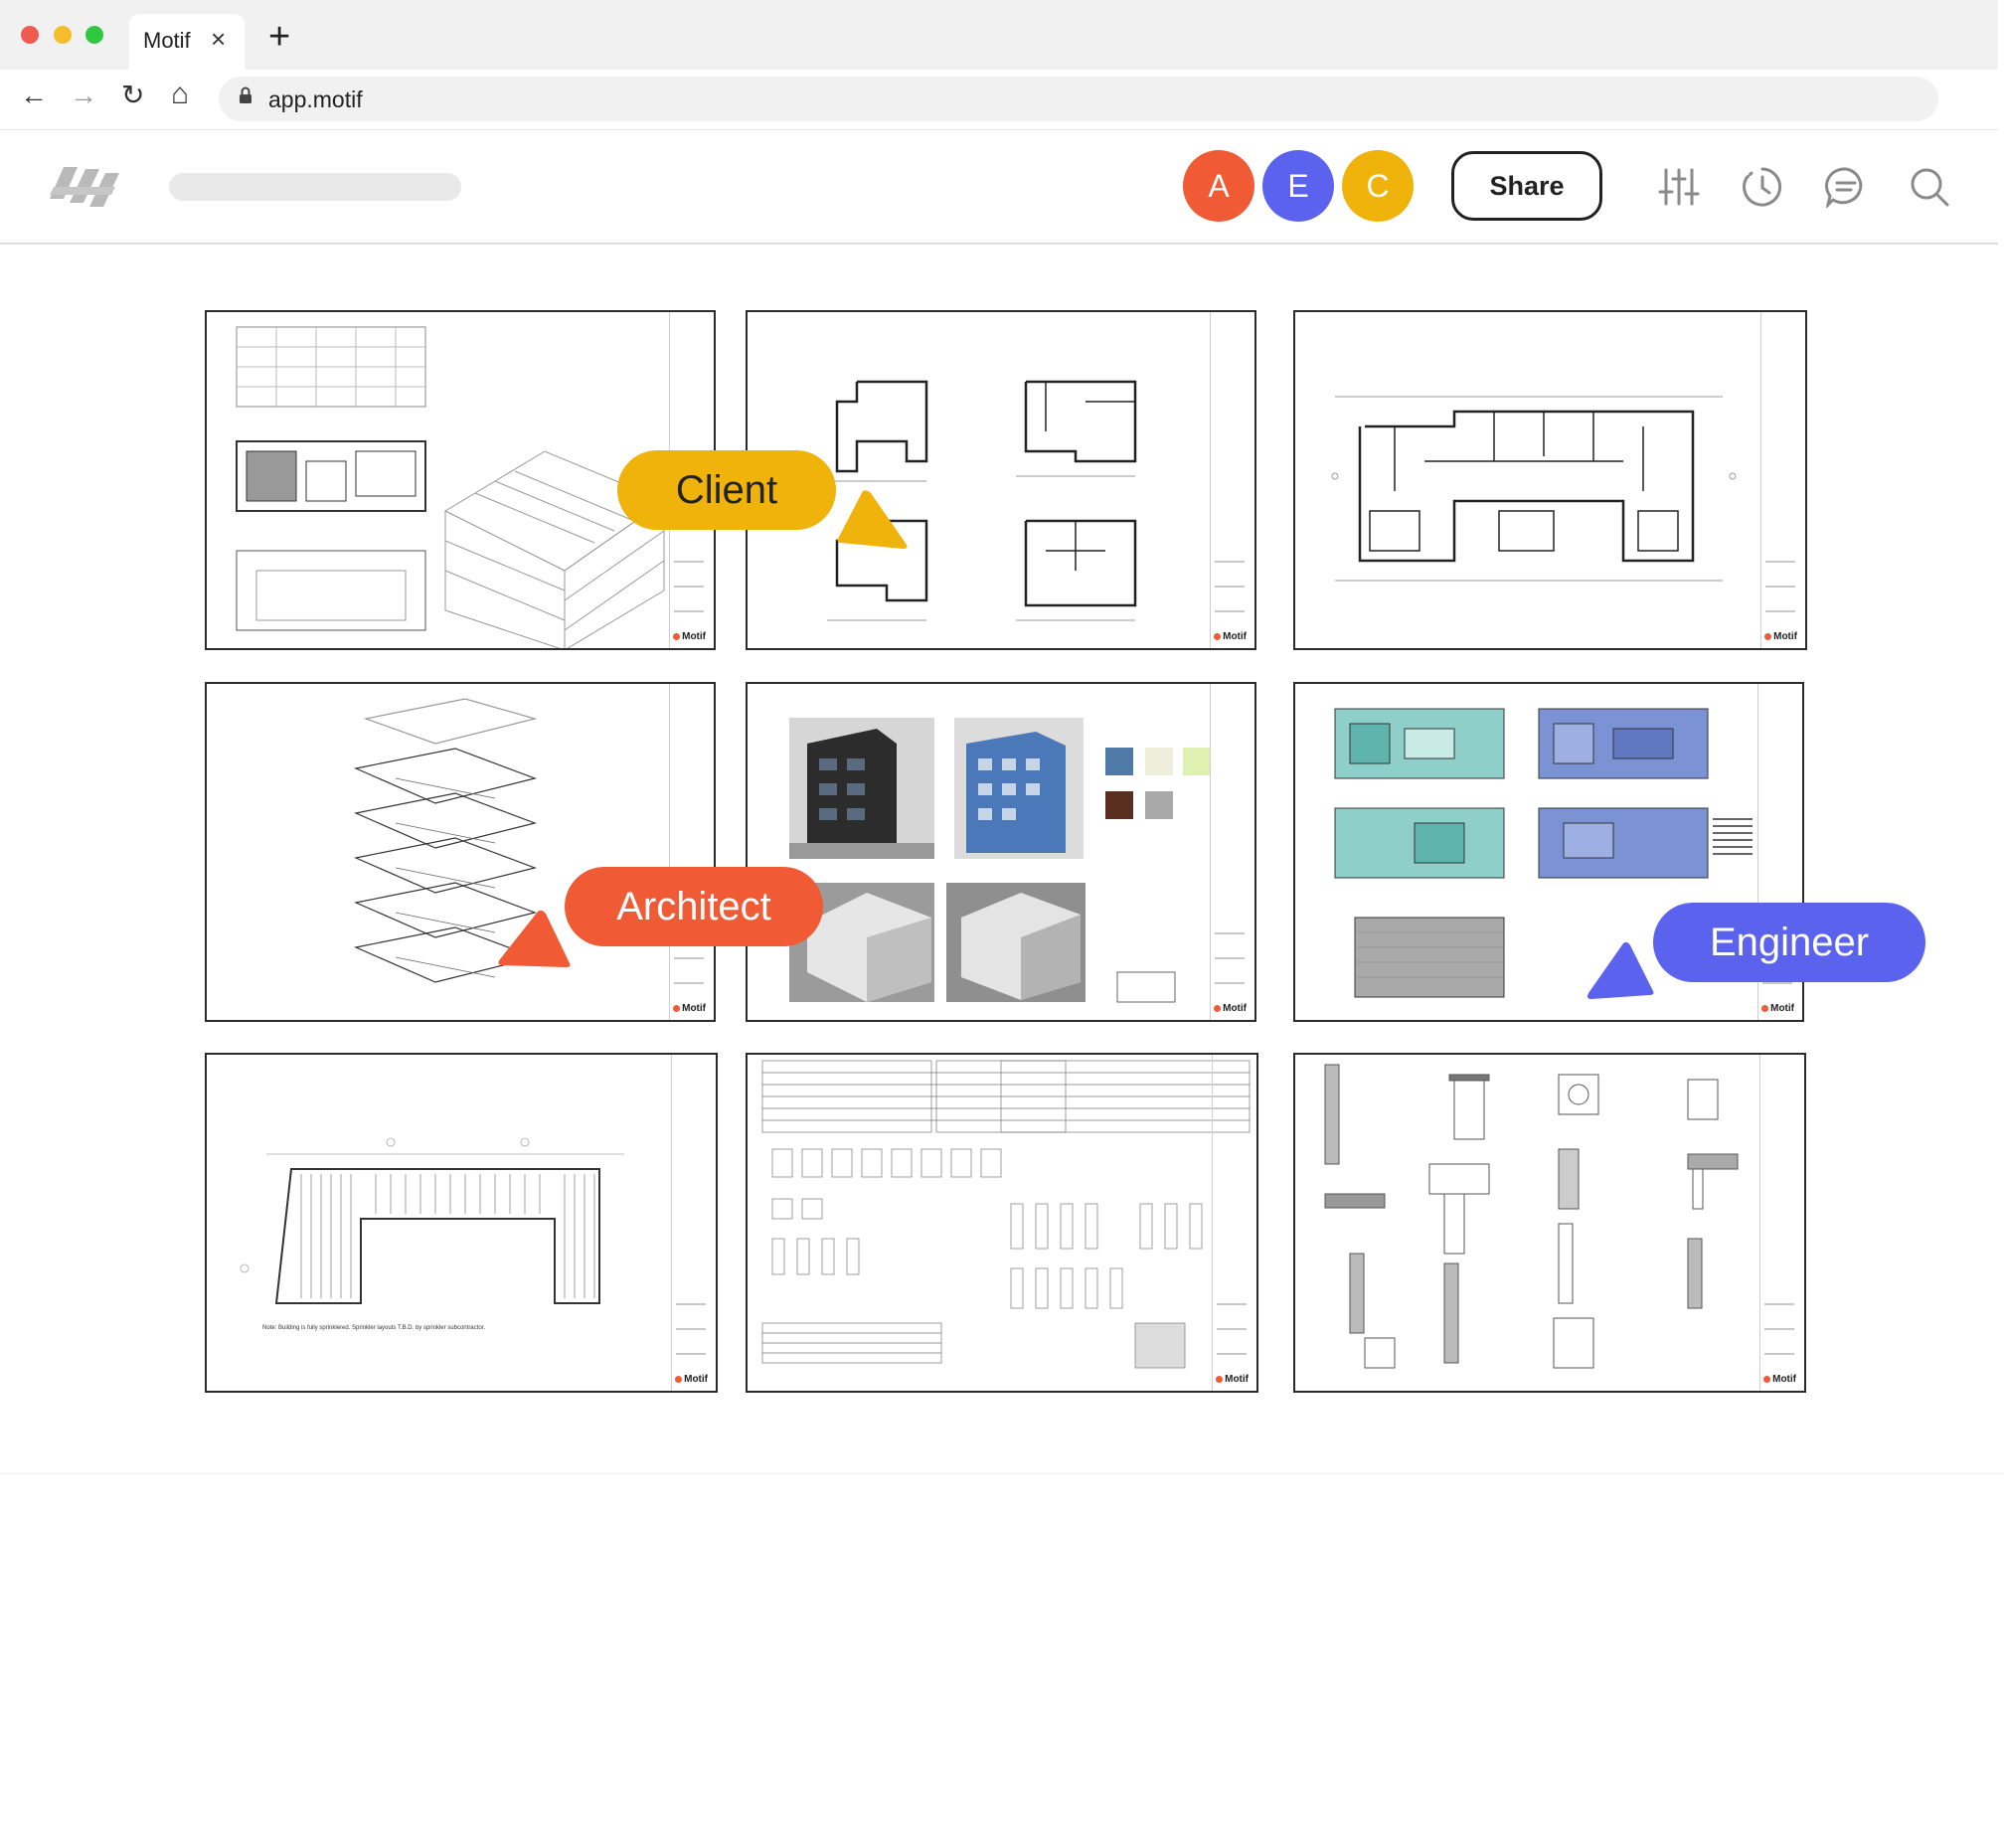 Image resolution: width=2004 pixels, height=1848 pixels. What do you see at coordinates (1549, 1223) in the screenshot?
I see `sheet-details: Motif` at bounding box center [1549, 1223].